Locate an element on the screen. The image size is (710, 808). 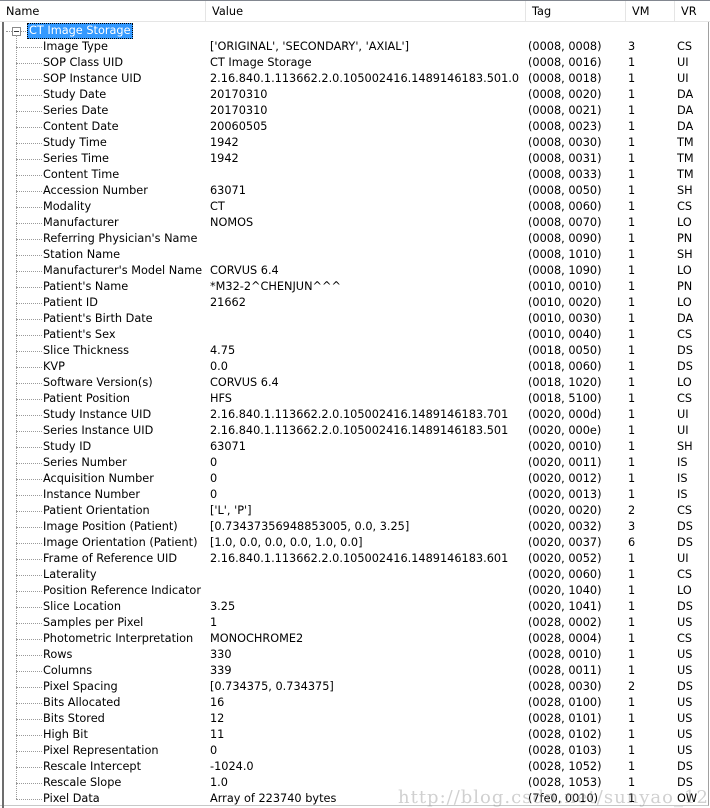
row-tag: (0020, 0012) is located at coordinates (565, 478).